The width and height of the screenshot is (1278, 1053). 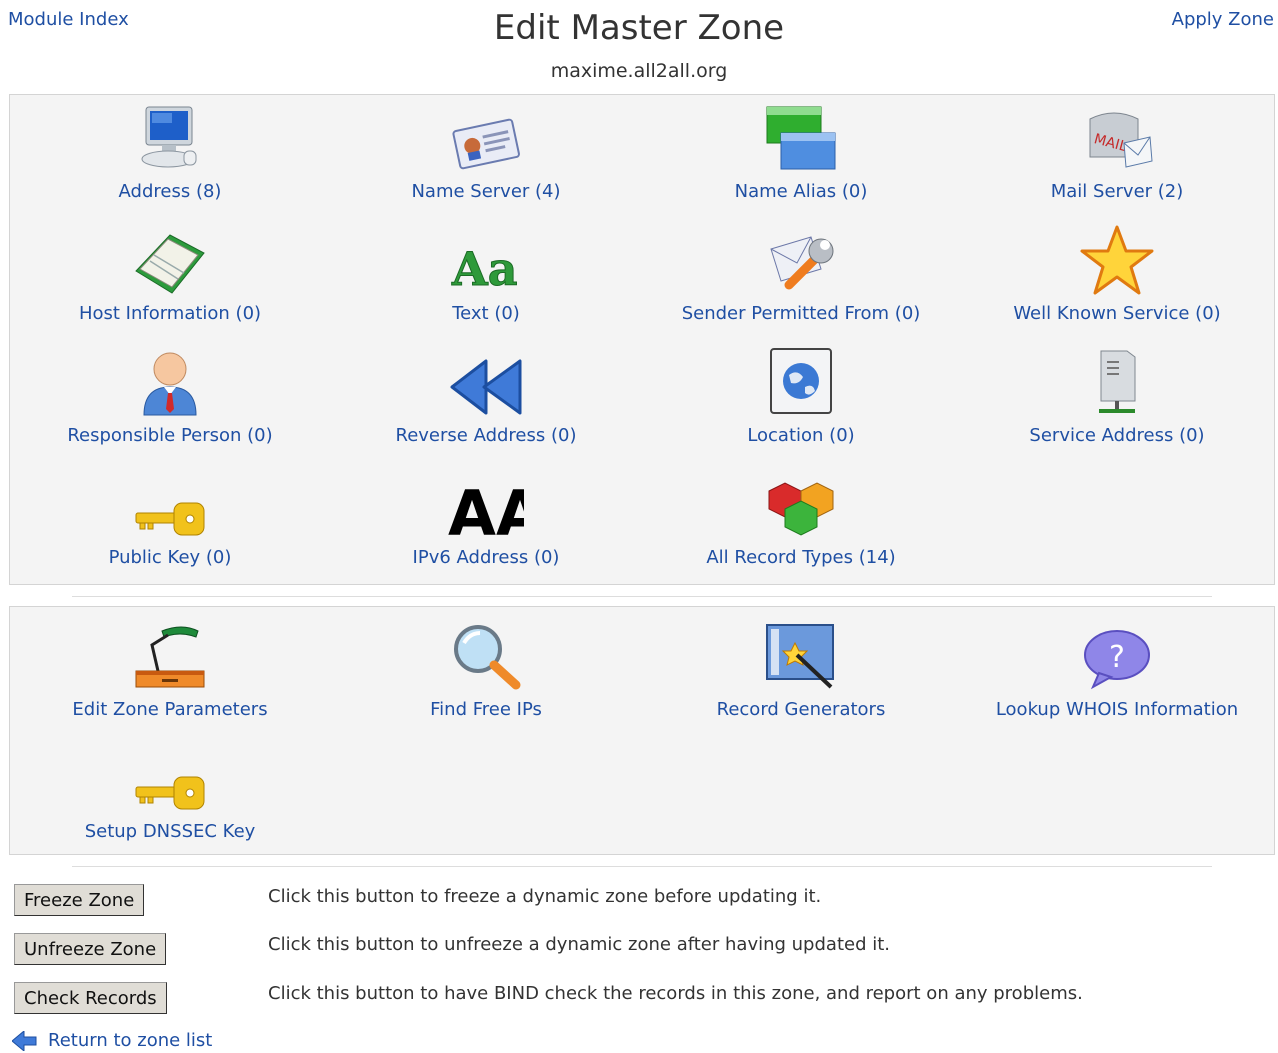 What do you see at coordinates (639, 71) in the screenshot?
I see `zone-name: maxime.all2all.org` at bounding box center [639, 71].